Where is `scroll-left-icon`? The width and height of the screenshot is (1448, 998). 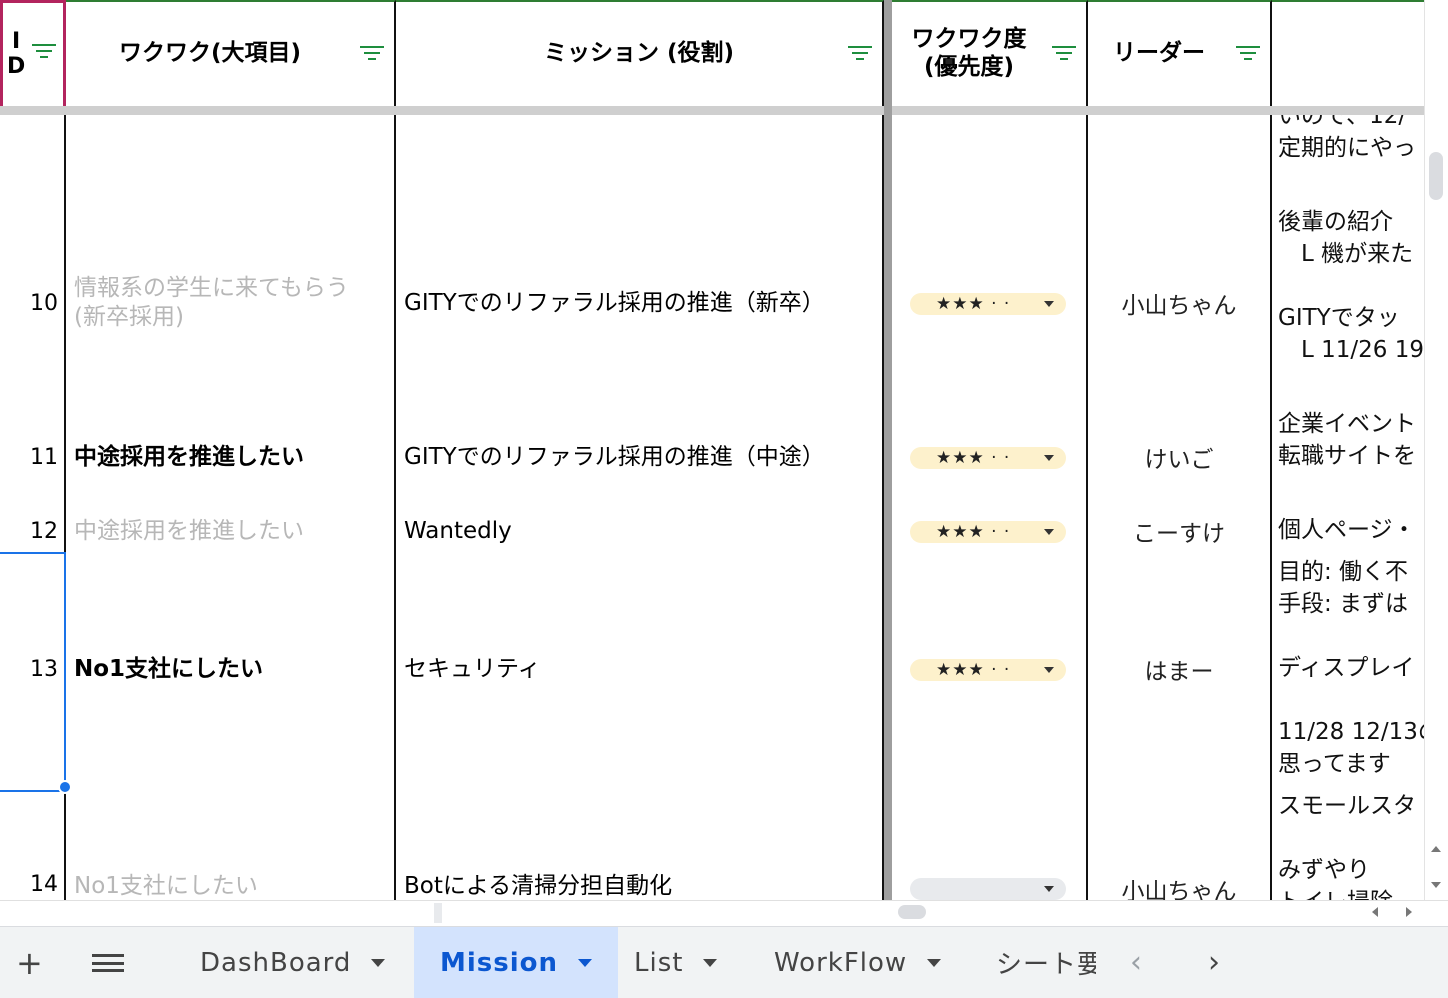
scroll-left-icon is located at coordinates (1375, 912).